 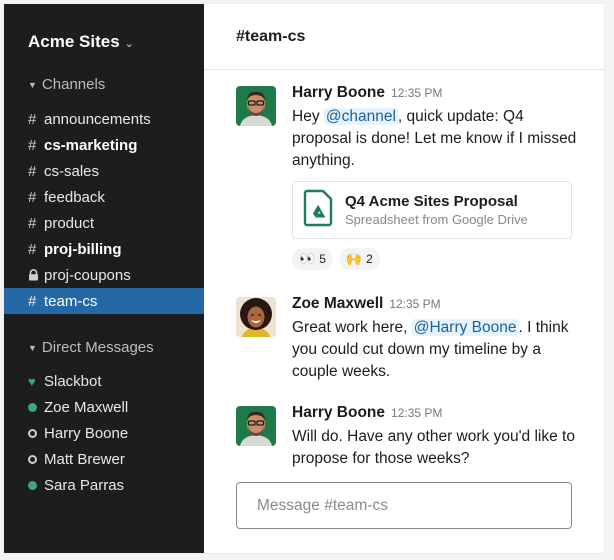 I want to click on message-input, so click(x=414, y=505).